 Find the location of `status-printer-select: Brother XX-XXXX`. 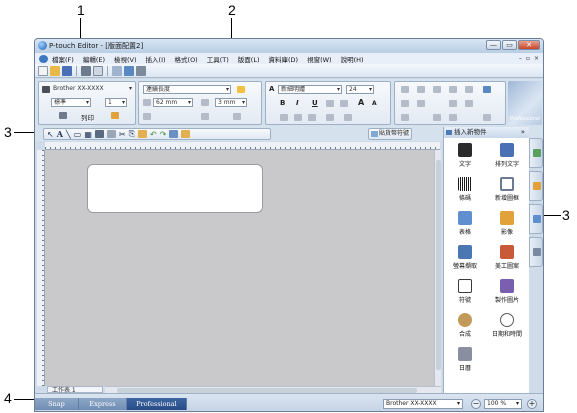

status-printer-select: Brother XX-XXXX is located at coordinates (423, 404).